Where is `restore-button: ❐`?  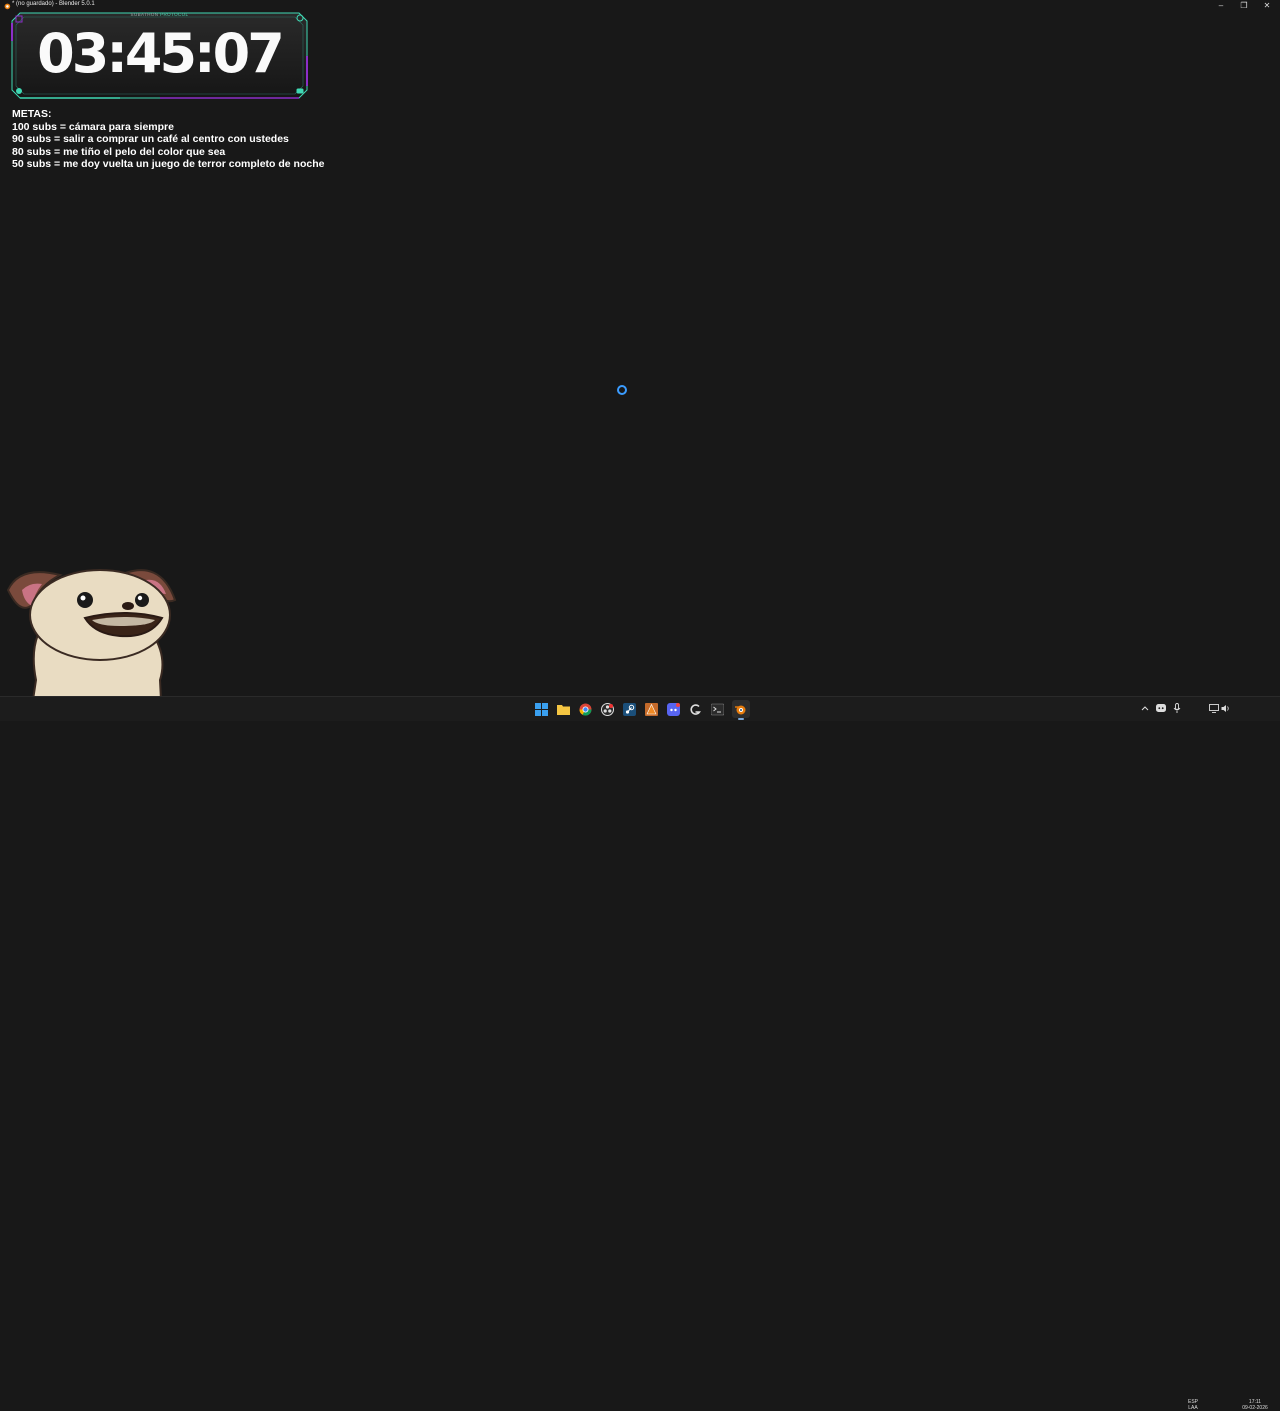
restore-button: ❐ is located at coordinates (1244, 5).